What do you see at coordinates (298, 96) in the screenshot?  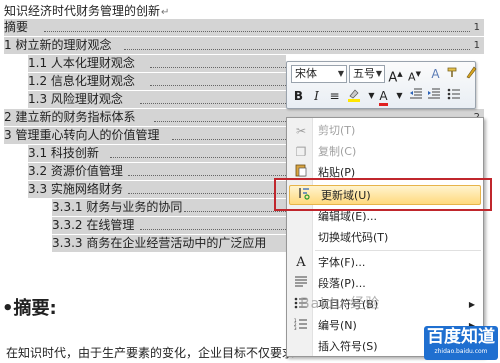 I see `bold-button: B` at bounding box center [298, 96].